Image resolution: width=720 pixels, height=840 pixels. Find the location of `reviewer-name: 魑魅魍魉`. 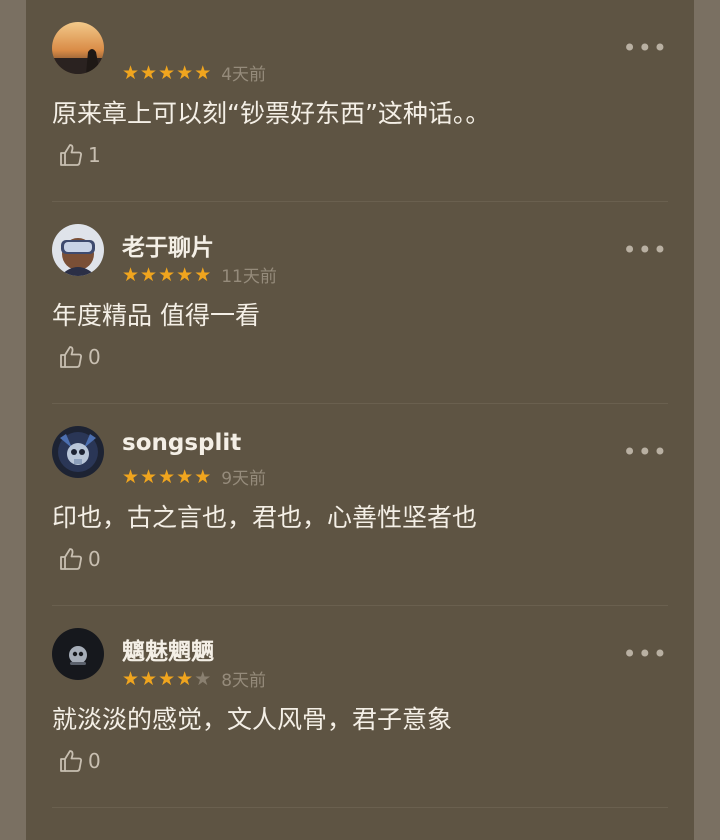

reviewer-name: 魑魅魍魉 is located at coordinates (168, 649).